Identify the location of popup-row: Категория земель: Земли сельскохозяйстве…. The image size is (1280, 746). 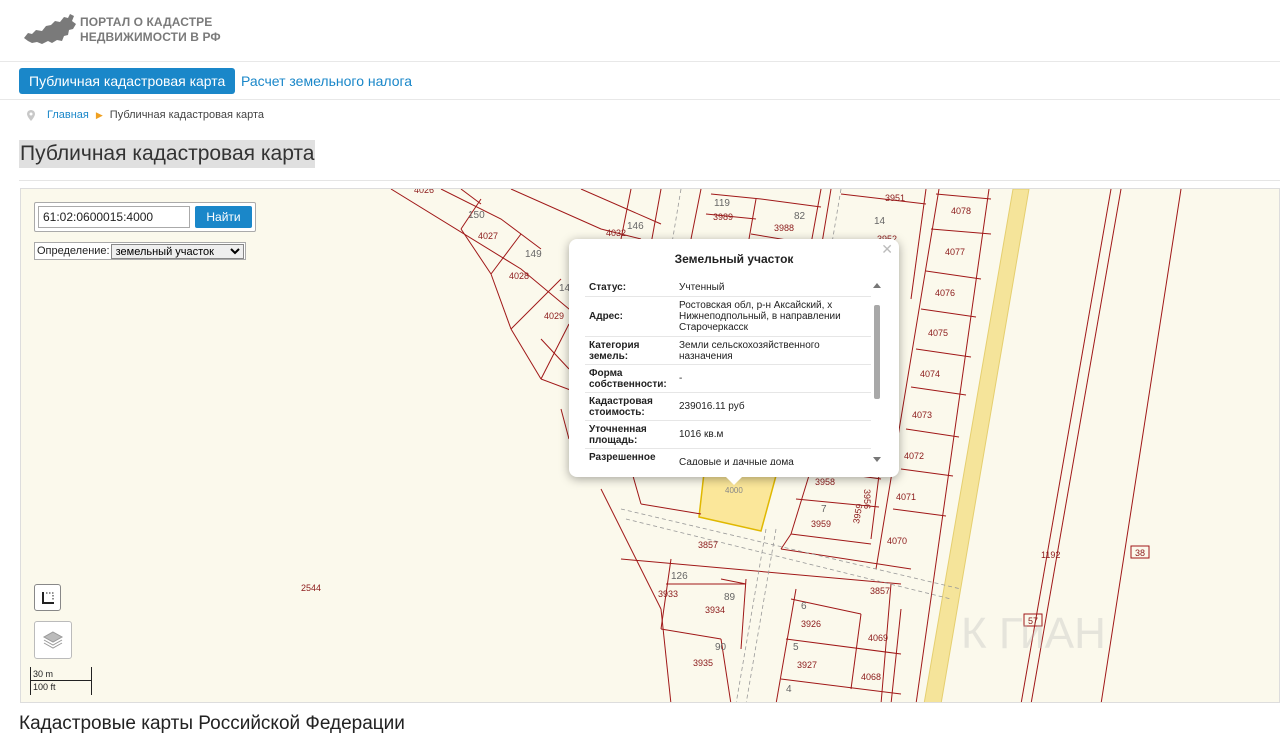
(728, 351).